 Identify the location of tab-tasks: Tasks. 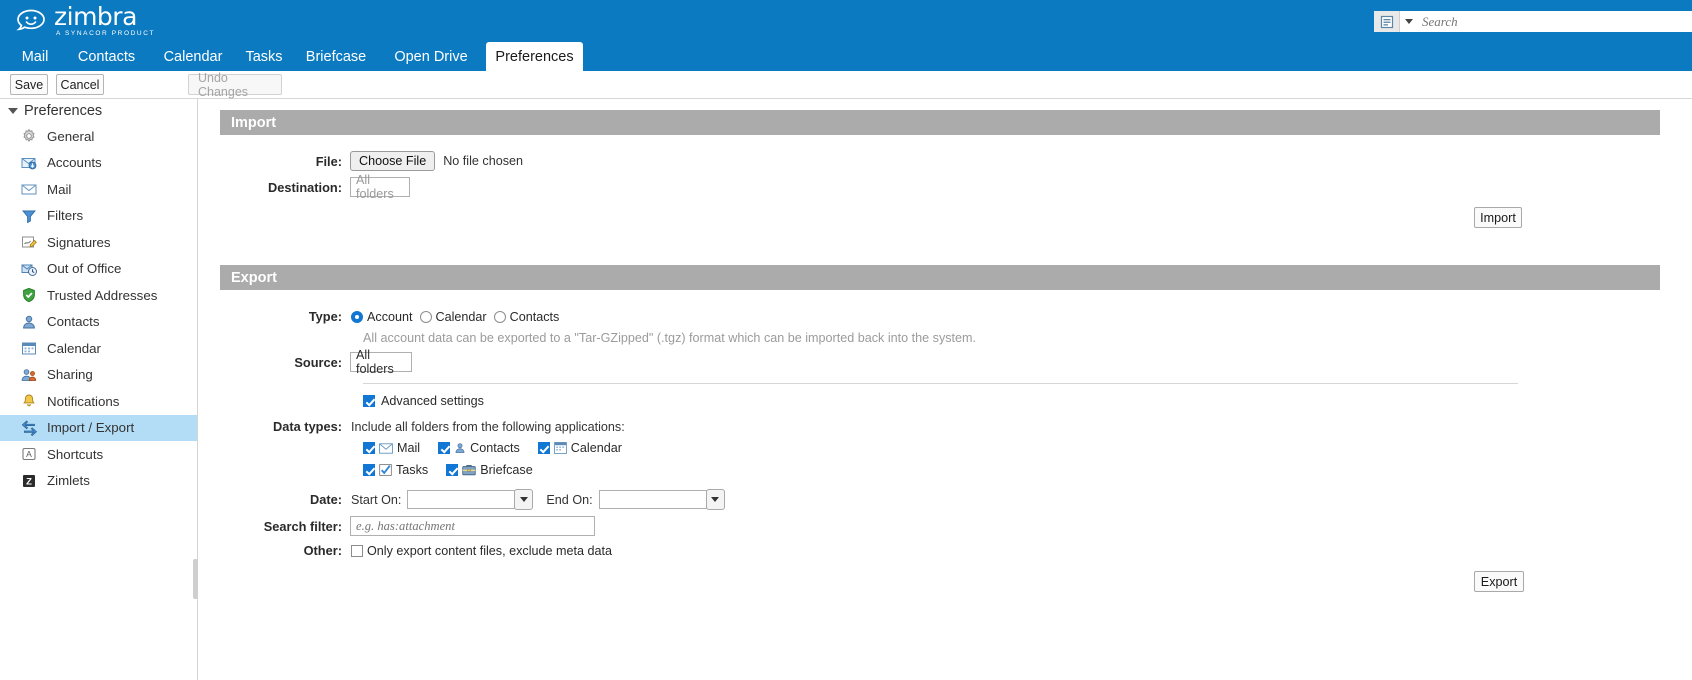
(264, 56).